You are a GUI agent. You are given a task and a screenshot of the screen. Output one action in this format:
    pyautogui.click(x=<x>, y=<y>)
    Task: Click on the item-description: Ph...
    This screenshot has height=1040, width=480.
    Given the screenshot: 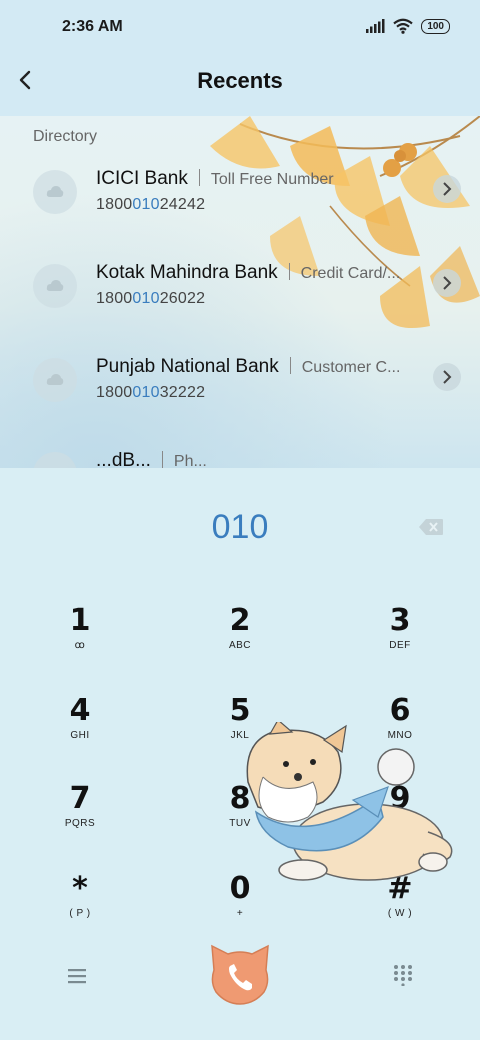 What is the action you would take?
    pyautogui.click(x=190, y=460)
    